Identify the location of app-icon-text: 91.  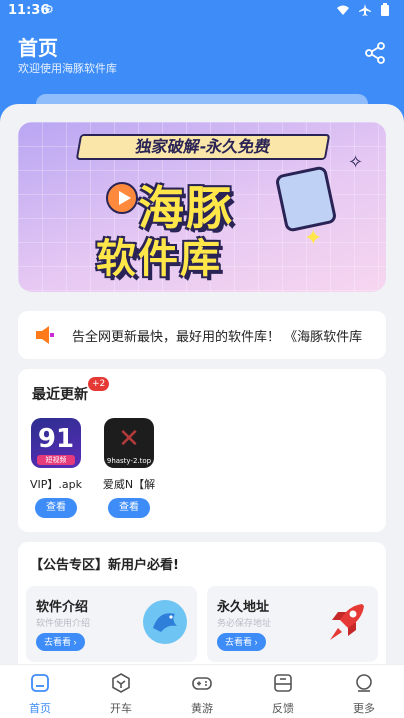
(56, 439).